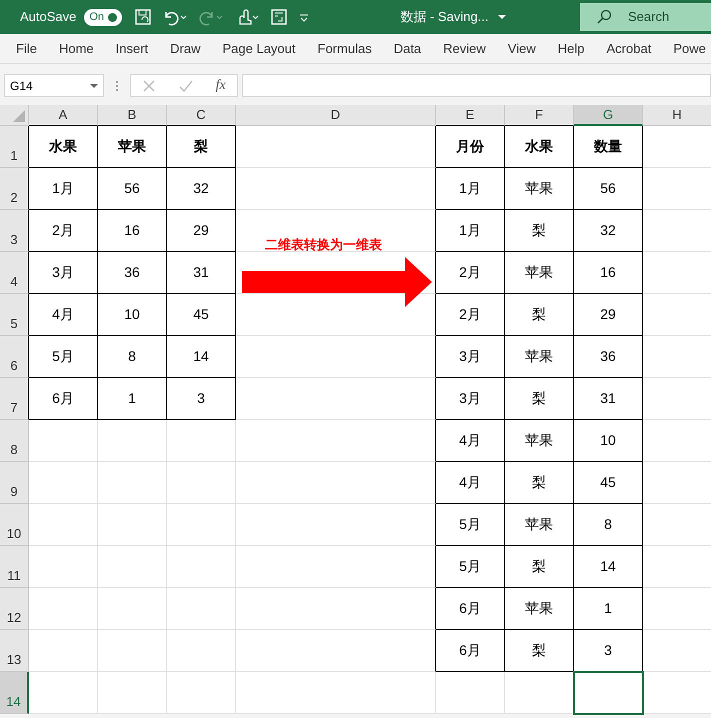 This screenshot has width=711, height=718. Describe the element at coordinates (54, 85) in the screenshot. I see `name-box: G14` at that location.